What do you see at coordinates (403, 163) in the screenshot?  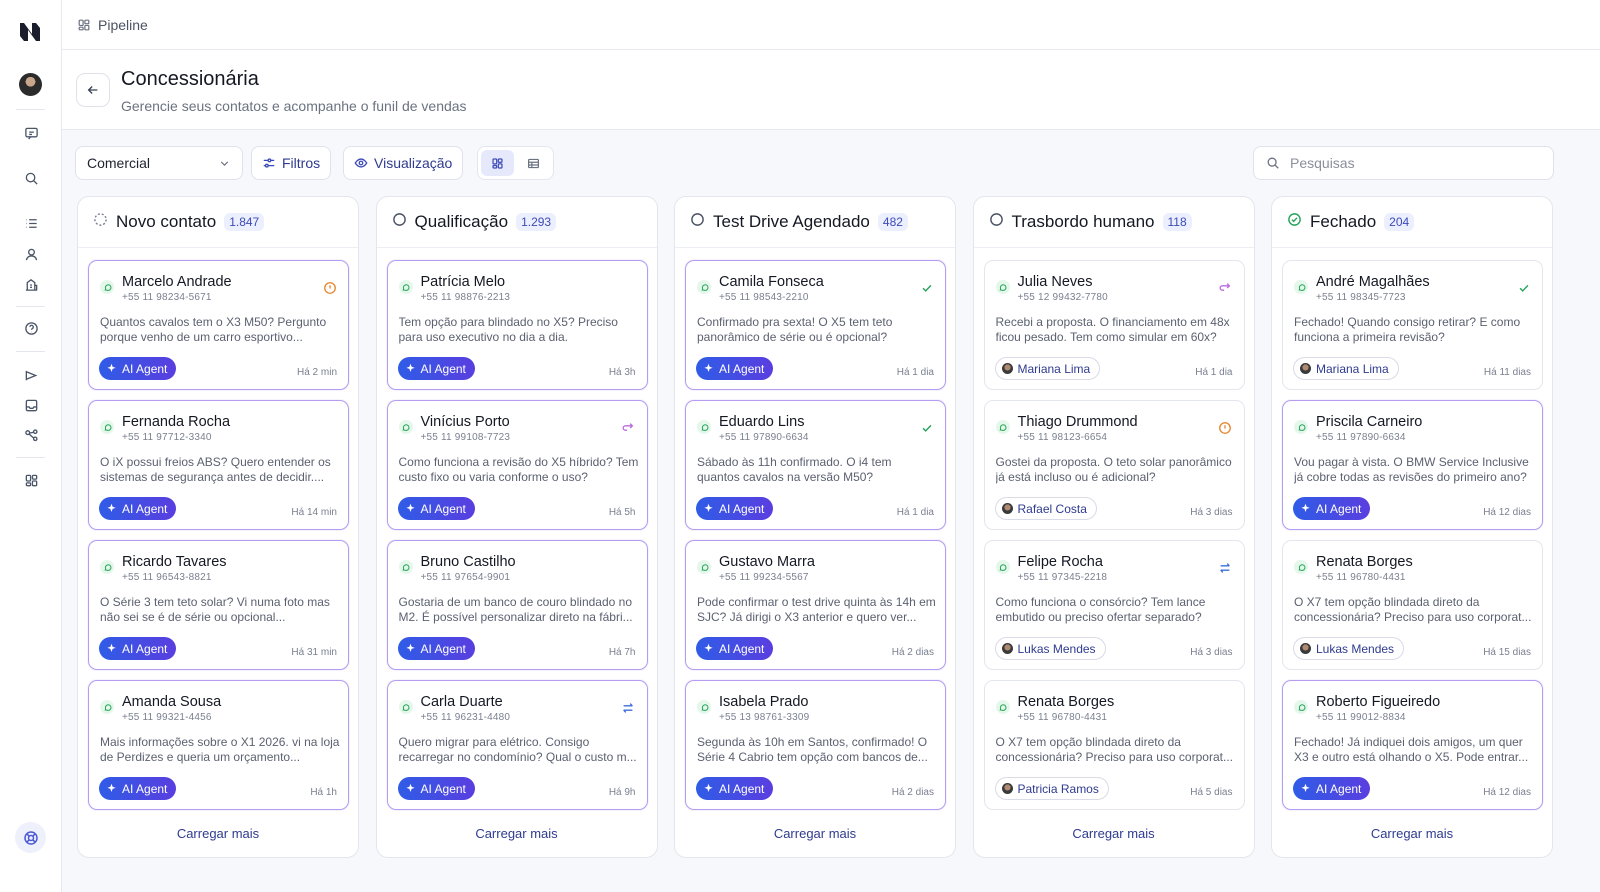 I see `view-button: Visualização` at bounding box center [403, 163].